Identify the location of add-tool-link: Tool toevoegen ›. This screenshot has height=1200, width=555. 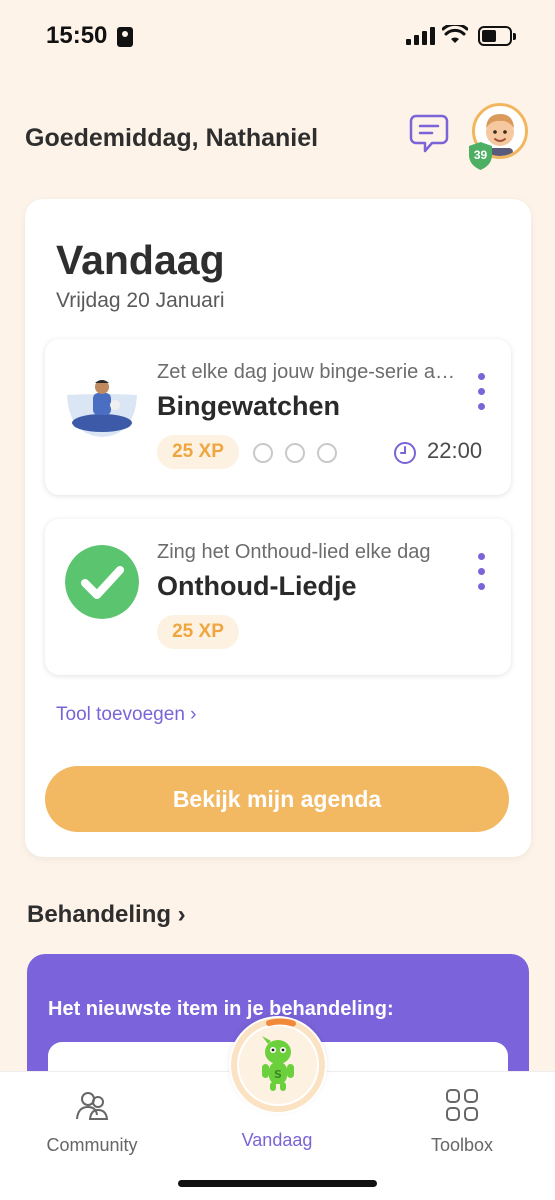
(126, 715).